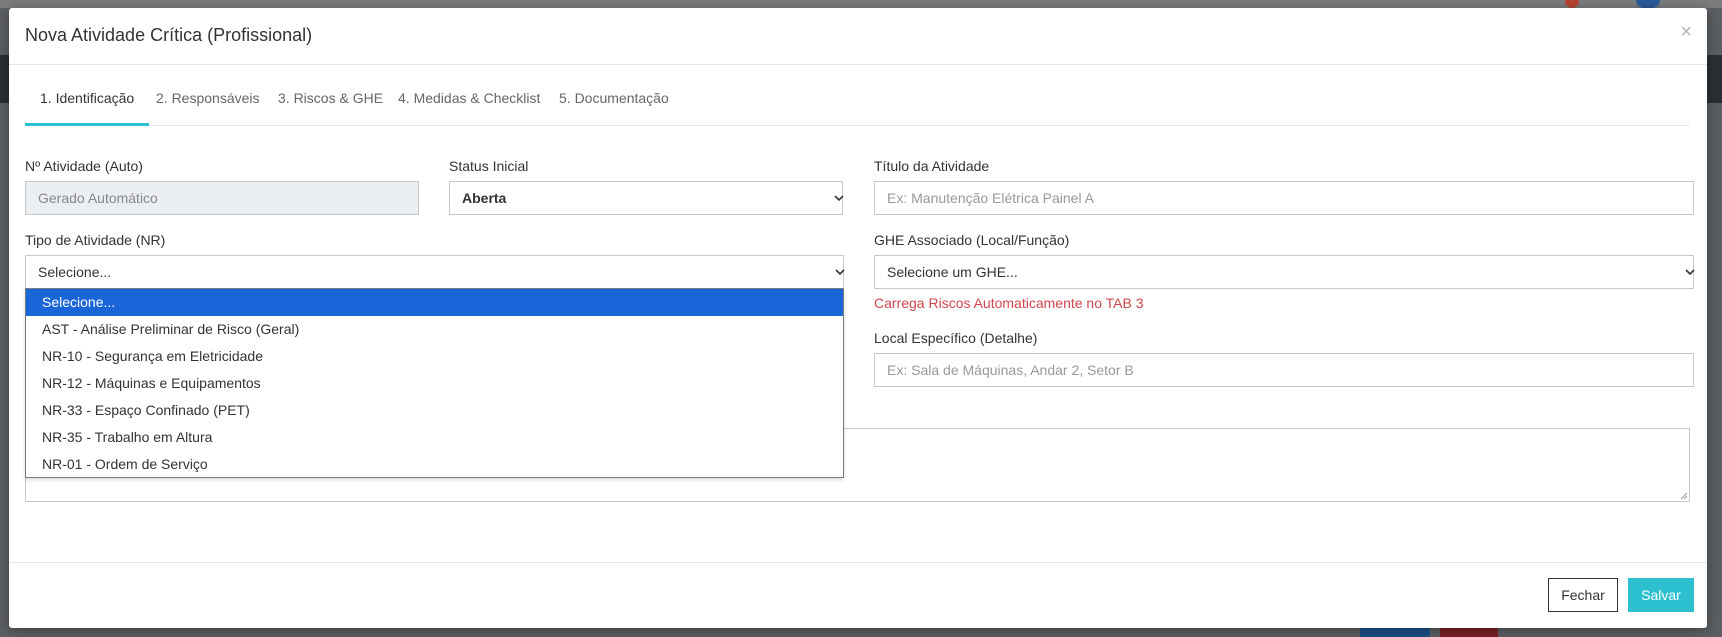 The height and width of the screenshot is (637, 1722). What do you see at coordinates (1284, 198) in the screenshot?
I see `titulo-input: Ex: Manutenção Elétrica Painel A` at bounding box center [1284, 198].